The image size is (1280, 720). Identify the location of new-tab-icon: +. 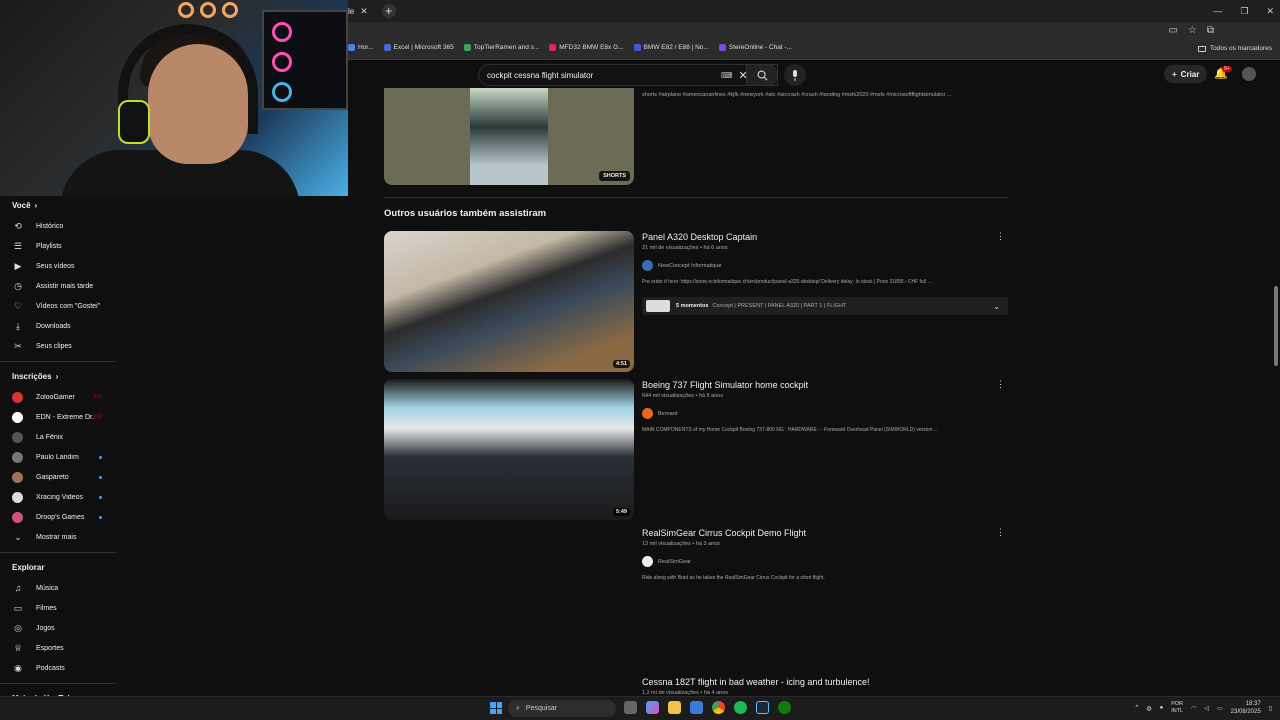
(388, 11).